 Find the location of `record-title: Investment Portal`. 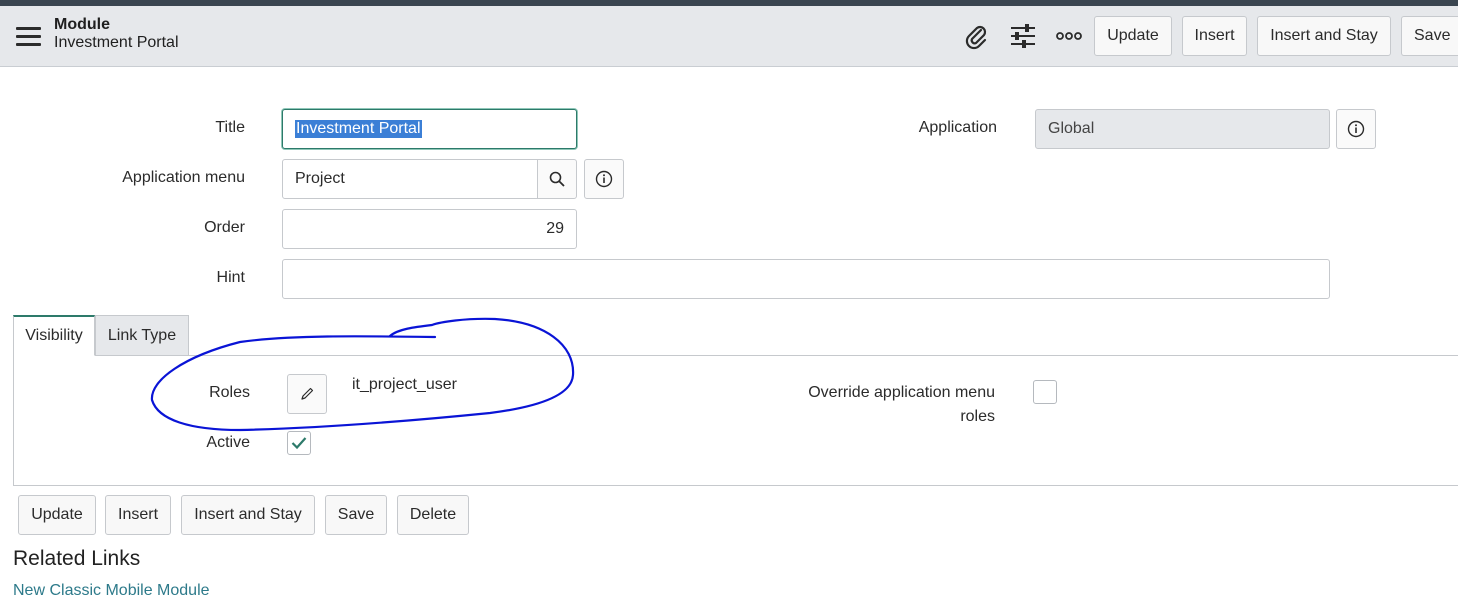

record-title: Investment Portal is located at coordinates (116, 42).